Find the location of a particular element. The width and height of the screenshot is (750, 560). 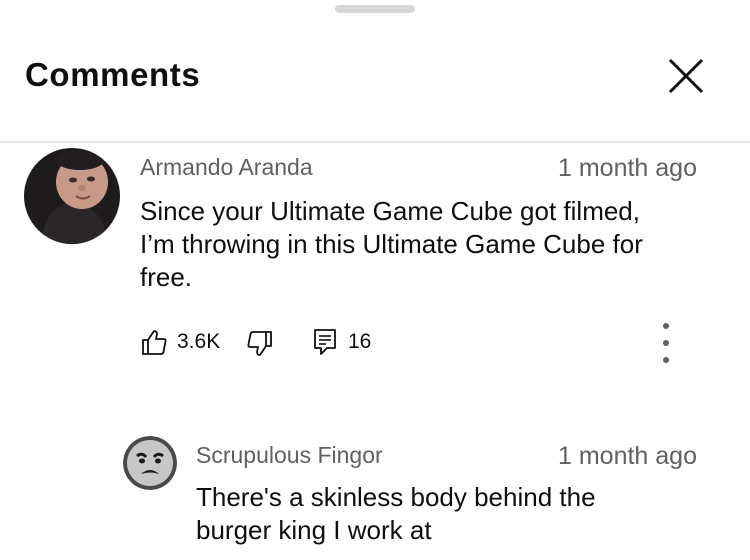

comment-timestamp: 1 month ago is located at coordinates (627, 168).